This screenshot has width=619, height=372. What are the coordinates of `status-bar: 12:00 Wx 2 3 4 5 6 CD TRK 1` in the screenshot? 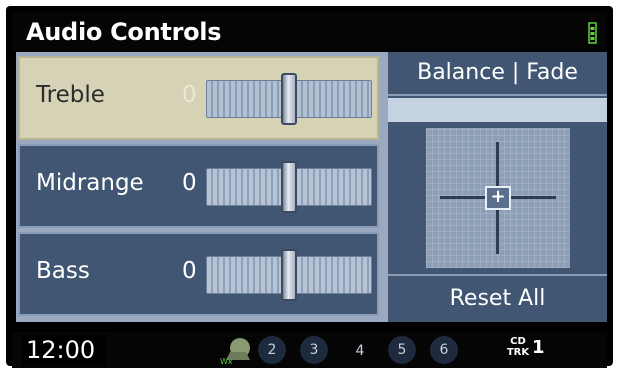 It's located at (309, 350).